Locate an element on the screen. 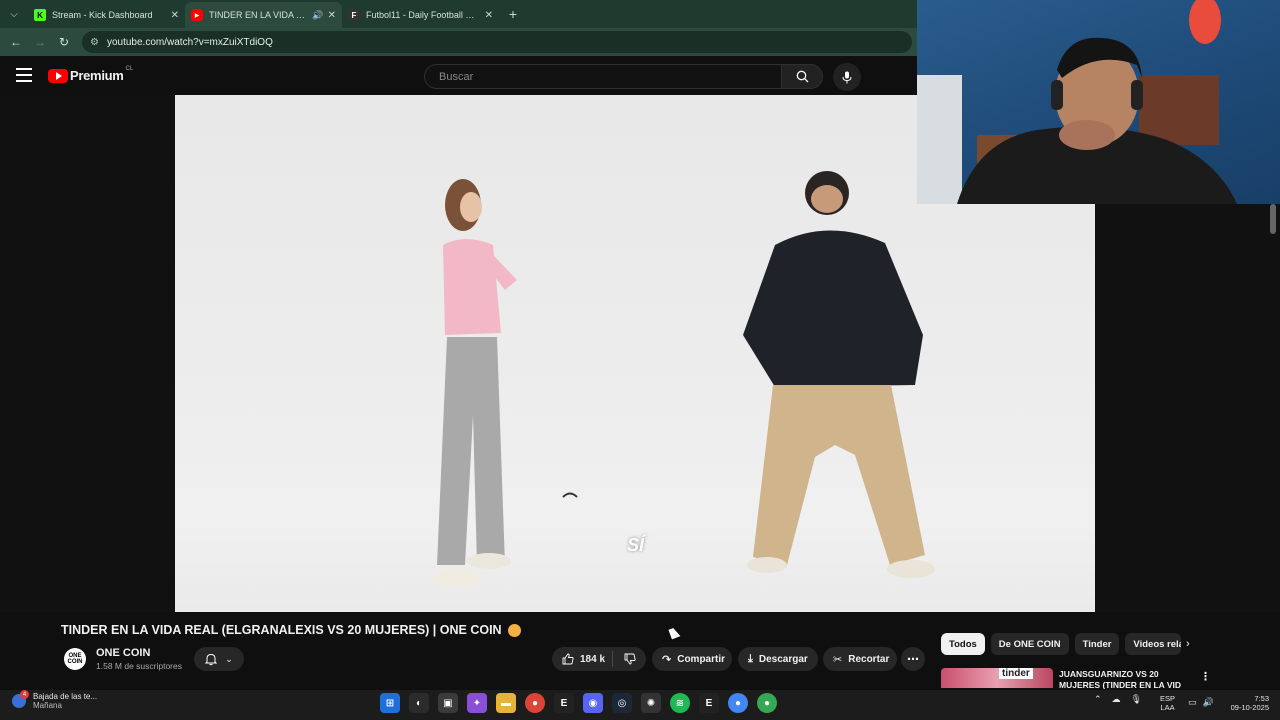 This screenshot has height=720, width=1280. tab-title: Stream - Kick Dashboard is located at coordinates (102, 15).